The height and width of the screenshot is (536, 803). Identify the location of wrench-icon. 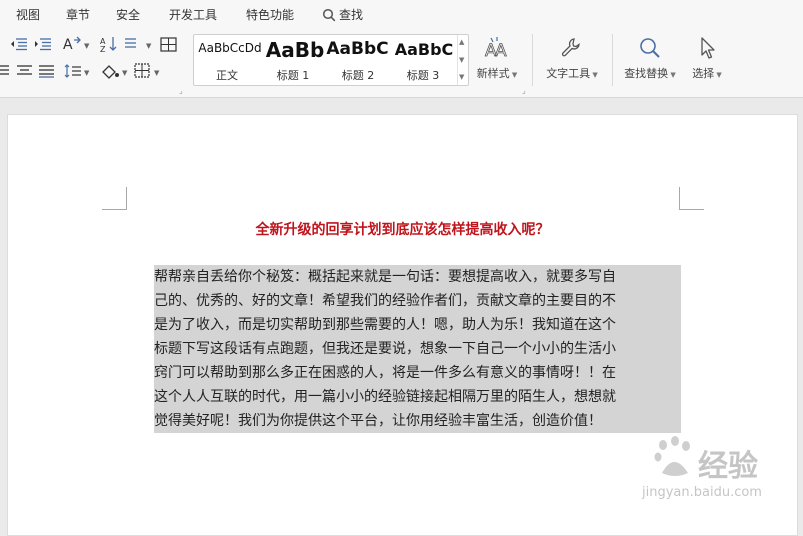
(570, 47).